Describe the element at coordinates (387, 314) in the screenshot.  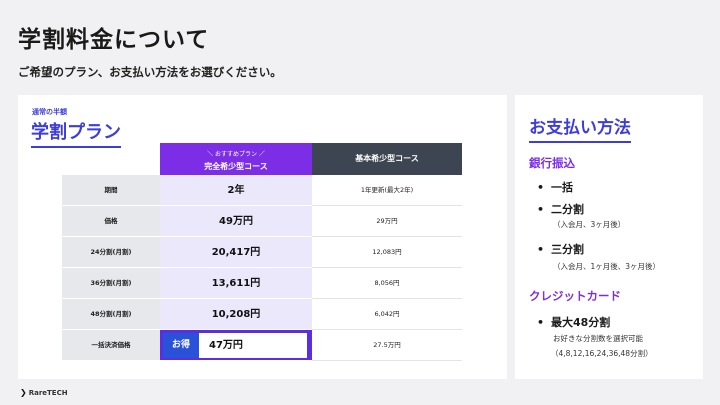
I see `basic-value: 6,042円` at that location.